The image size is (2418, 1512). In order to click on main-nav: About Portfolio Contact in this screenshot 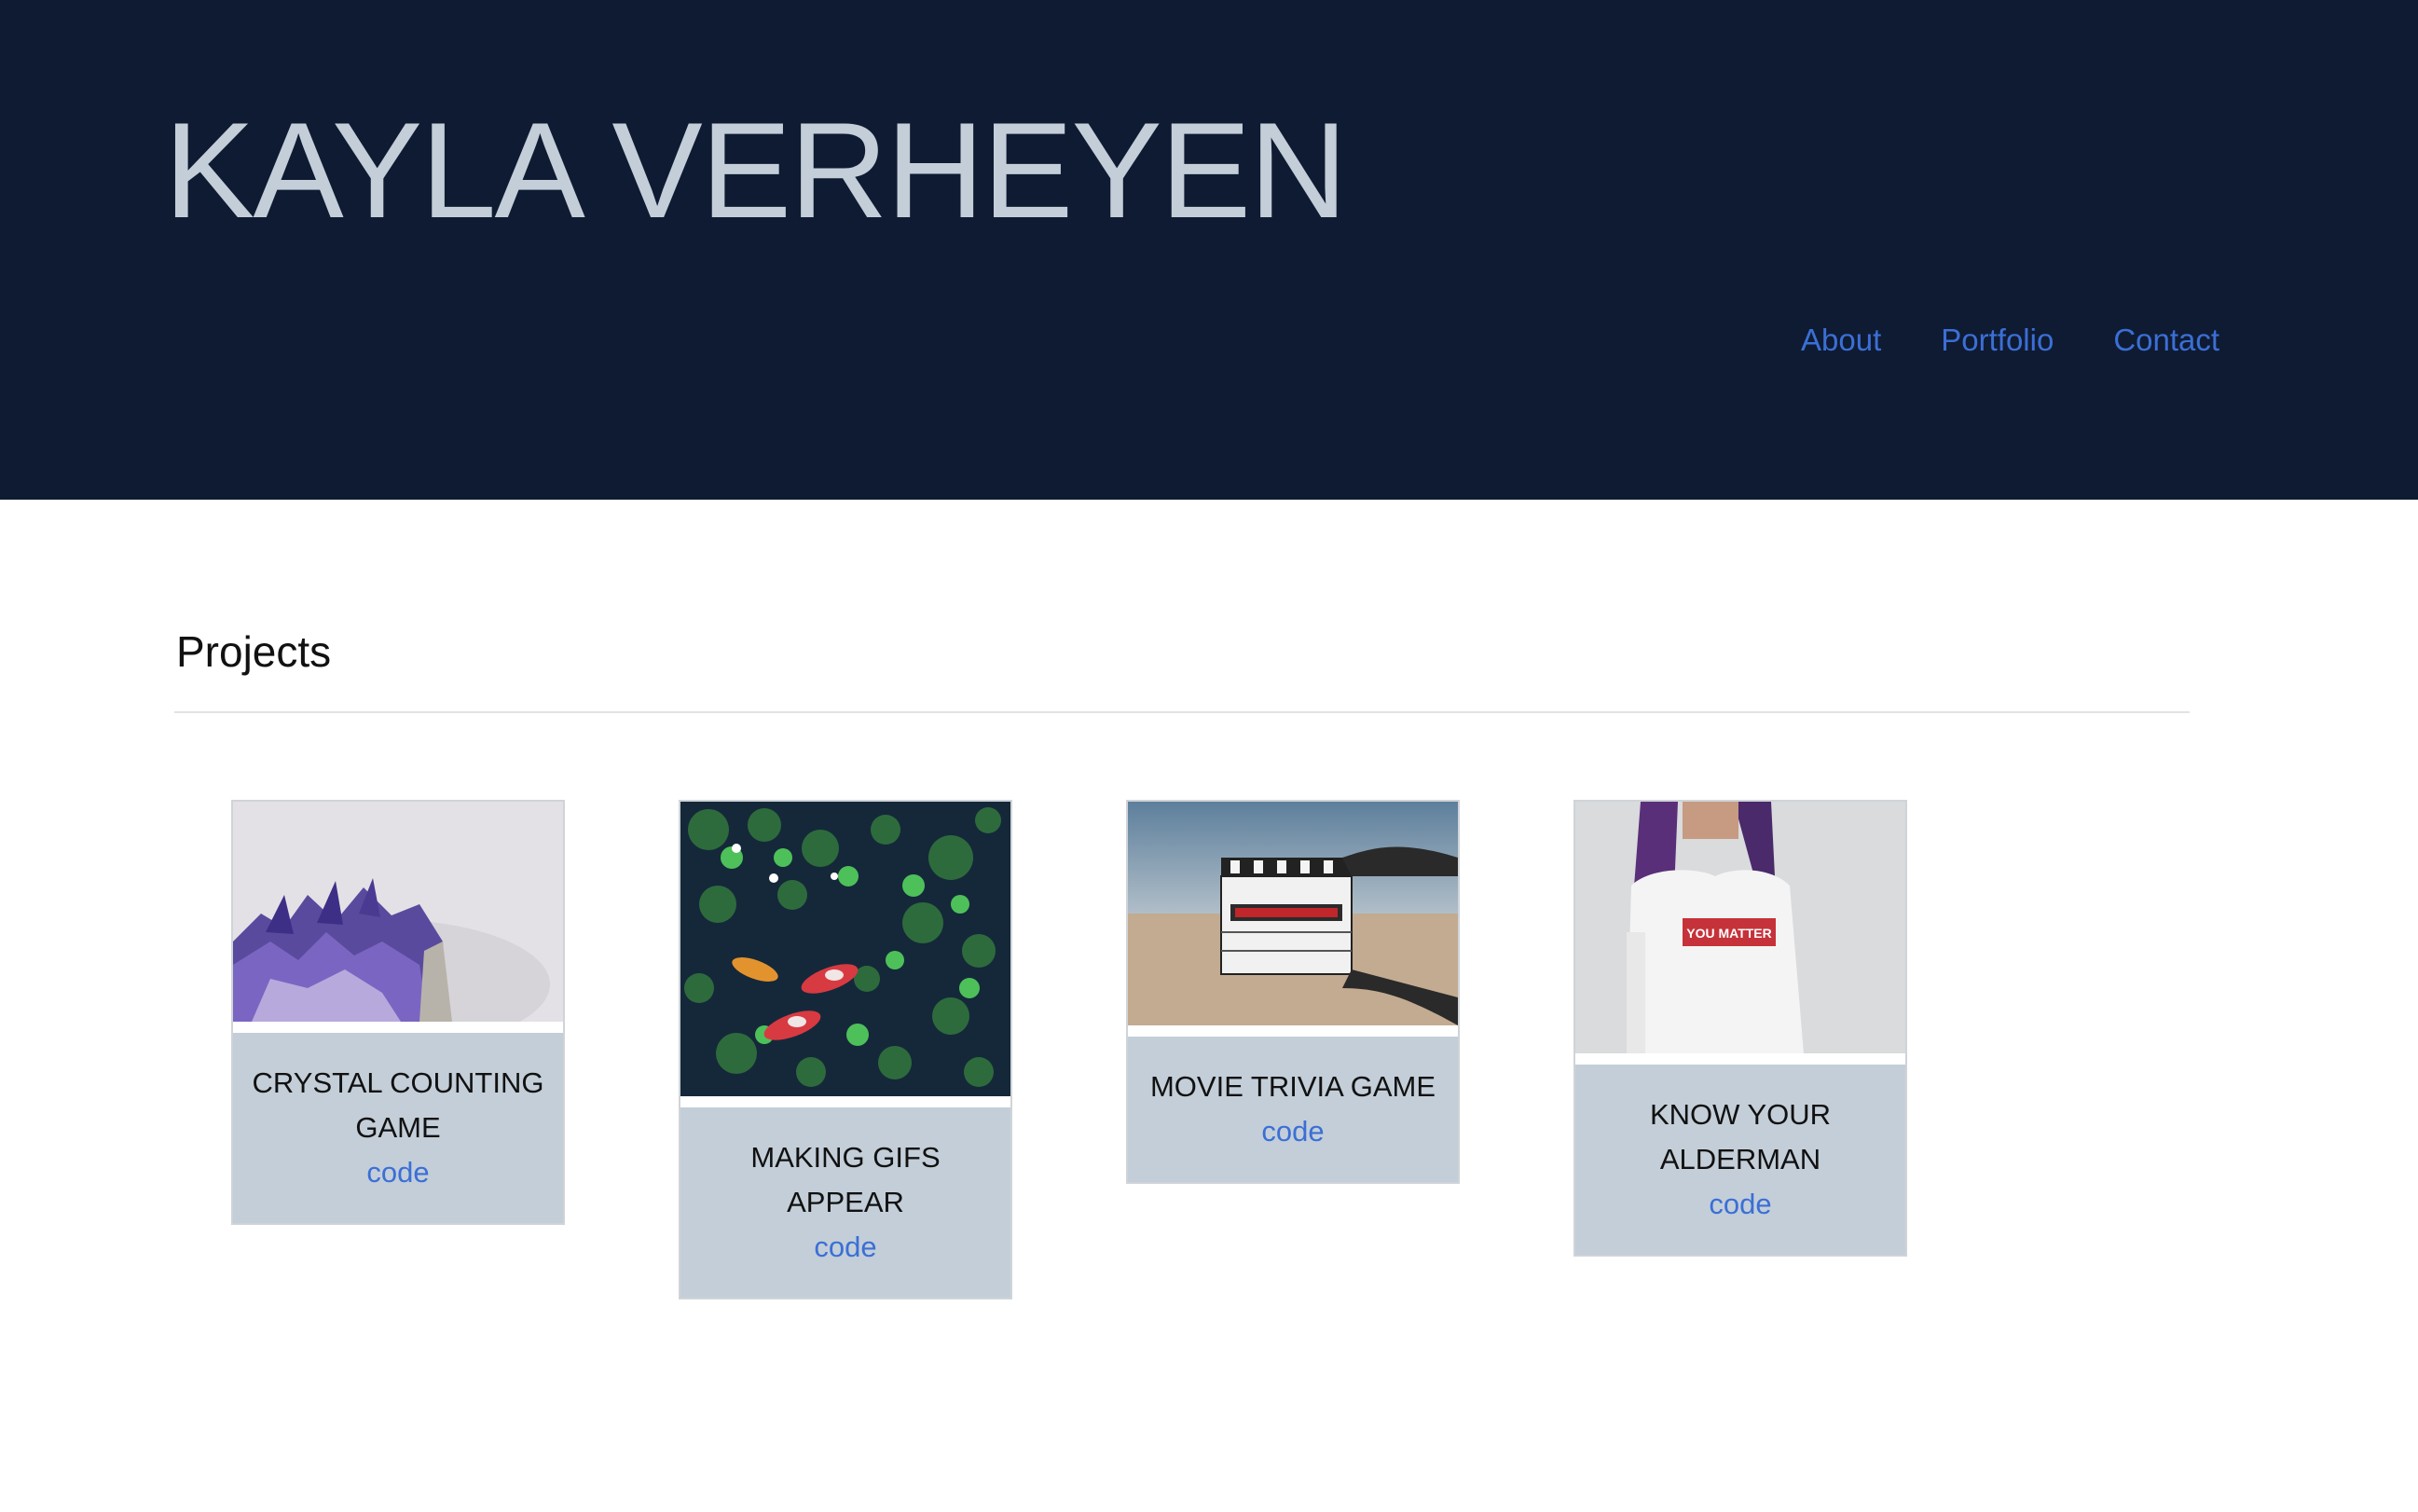, I will do `click(2010, 341)`.